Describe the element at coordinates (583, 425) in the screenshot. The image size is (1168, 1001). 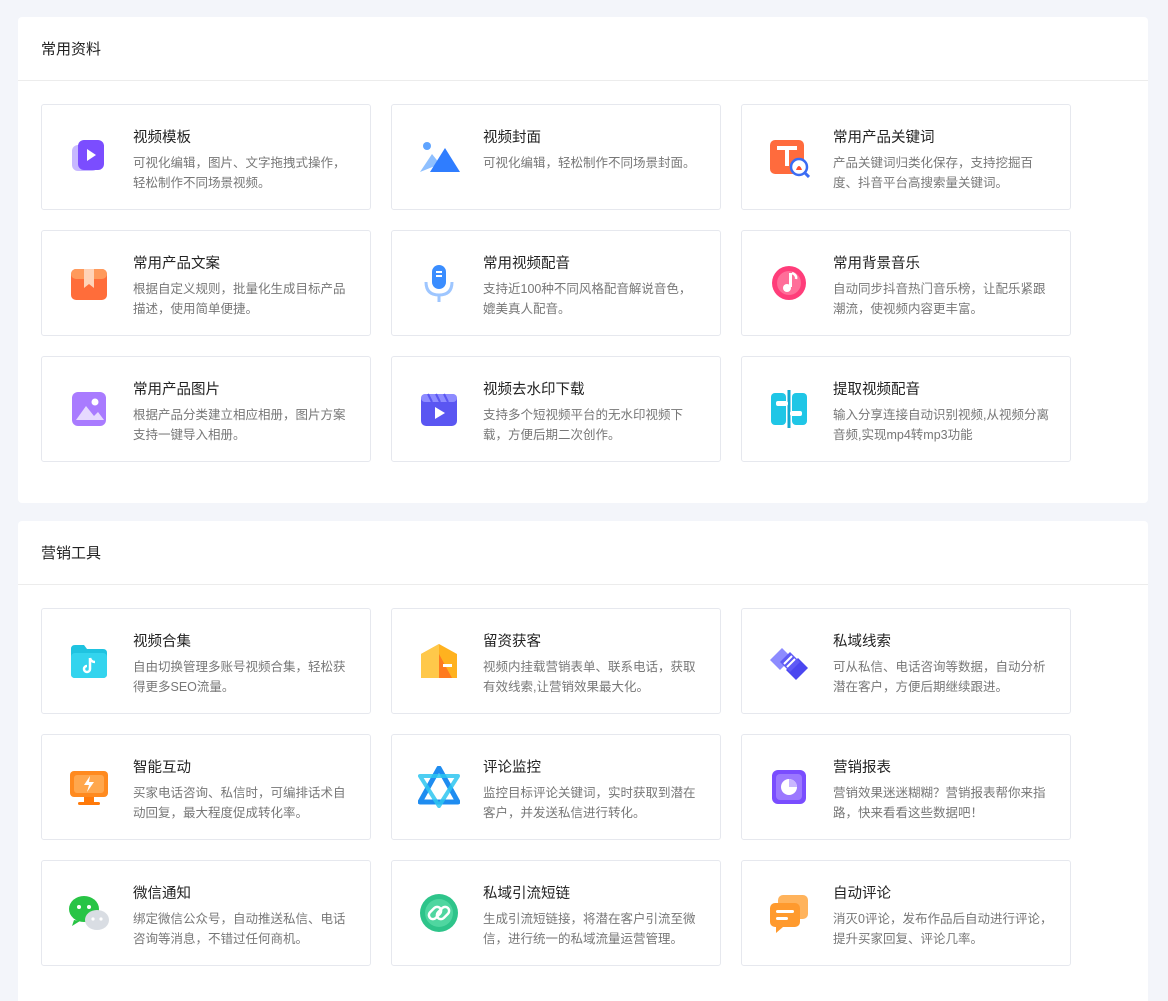
I see `card-description: 支持多个短视频平台的无水印视频下载，方便后期二次创作。` at that location.